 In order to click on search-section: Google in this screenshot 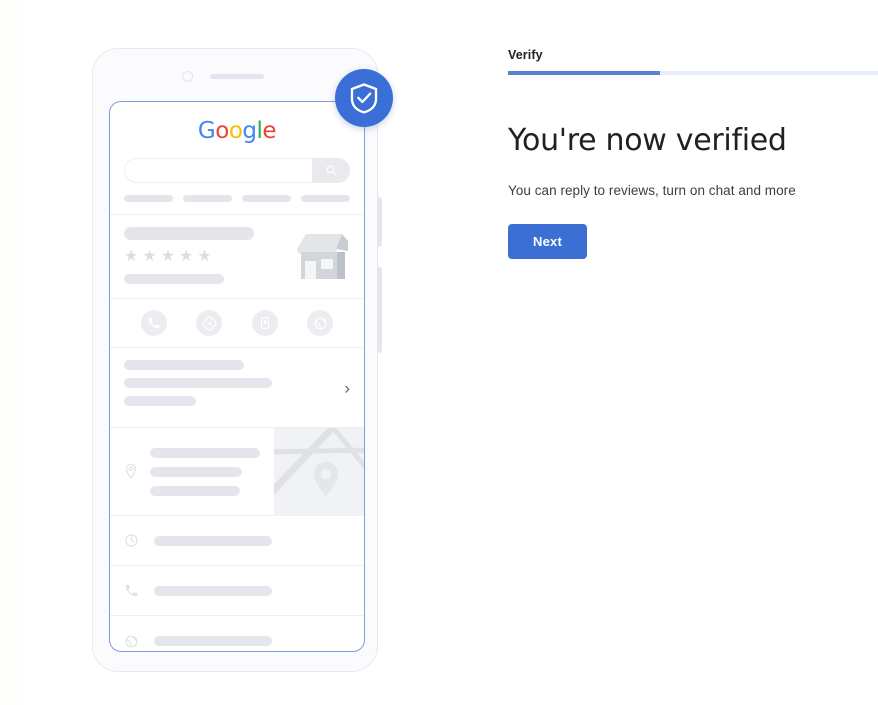, I will do `click(237, 158)`.